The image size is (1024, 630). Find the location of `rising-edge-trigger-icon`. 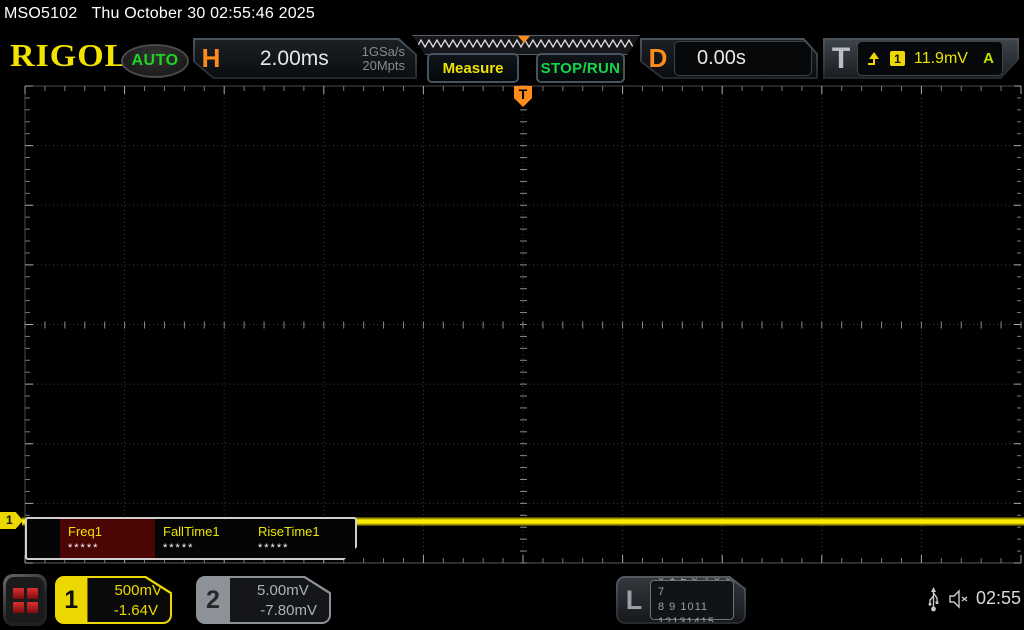

rising-edge-trigger-icon is located at coordinates (873, 58).